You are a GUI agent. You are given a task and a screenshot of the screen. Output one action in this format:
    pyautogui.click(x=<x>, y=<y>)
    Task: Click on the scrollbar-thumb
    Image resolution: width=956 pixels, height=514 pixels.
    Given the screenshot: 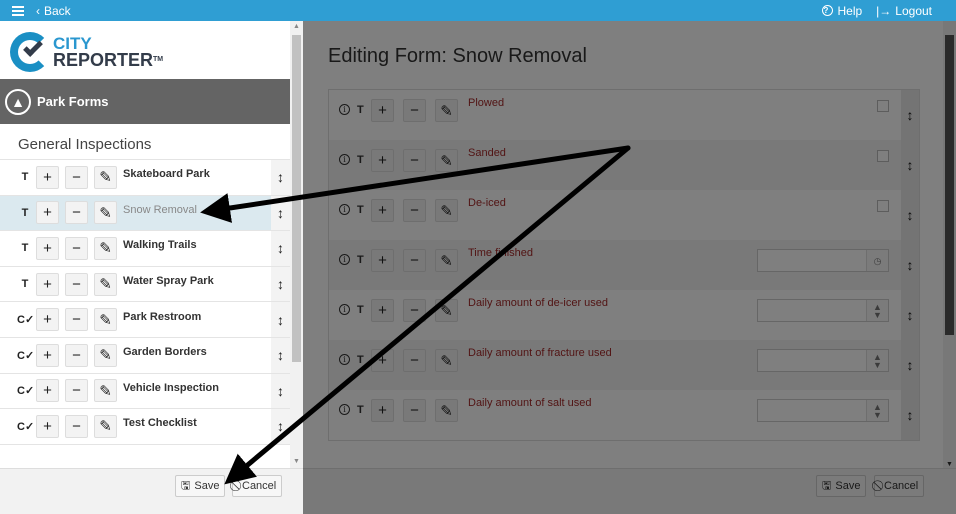 What is the action you would take?
    pyautogui.click(x=296, y=198)
    